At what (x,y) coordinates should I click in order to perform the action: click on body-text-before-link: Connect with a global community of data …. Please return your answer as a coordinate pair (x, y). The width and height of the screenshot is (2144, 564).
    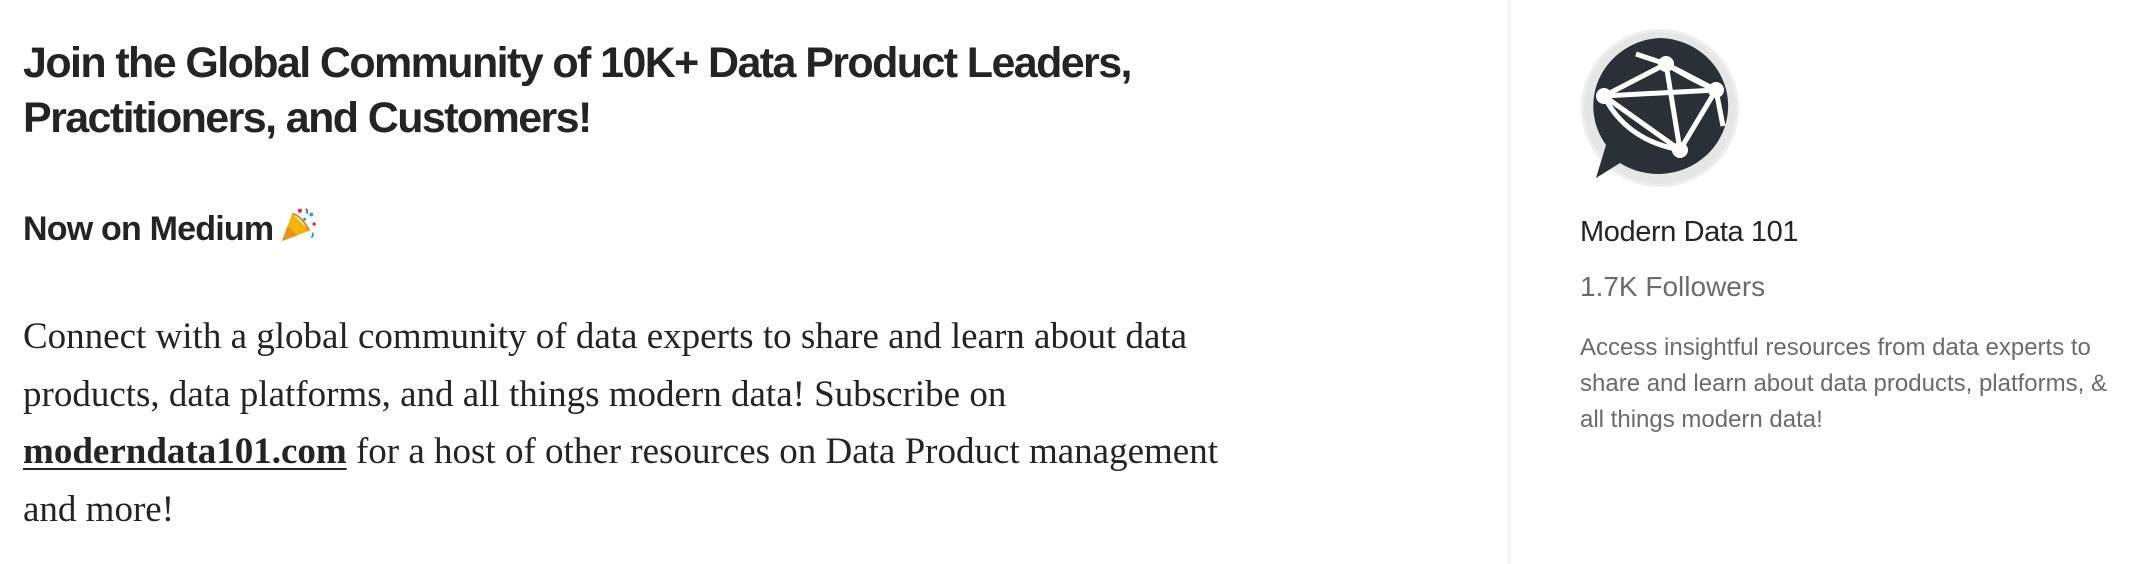
    Looking at the image, I should click on (605, 365).